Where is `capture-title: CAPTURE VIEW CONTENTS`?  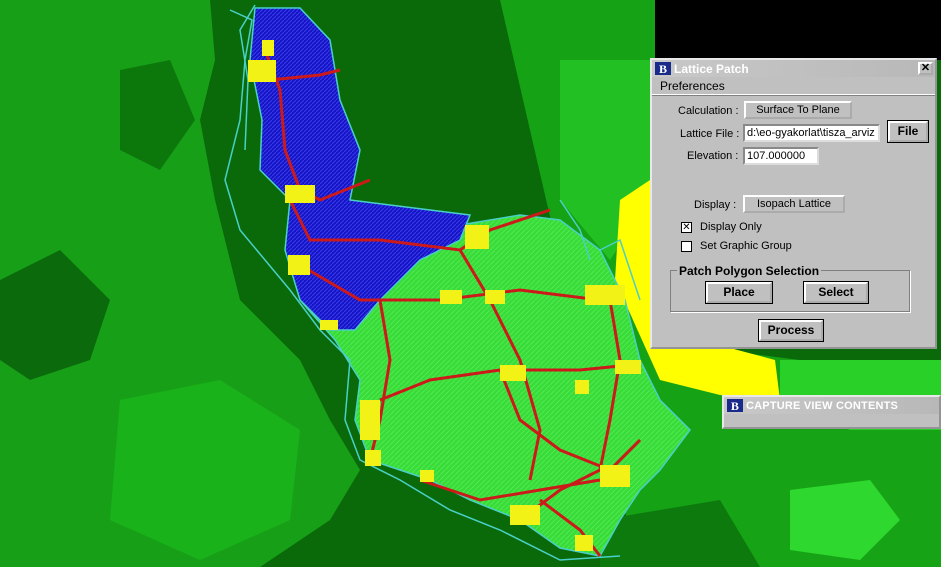
capture-title: CAPTURE VIEW CONTENTS is located at coordinates (822, 405).